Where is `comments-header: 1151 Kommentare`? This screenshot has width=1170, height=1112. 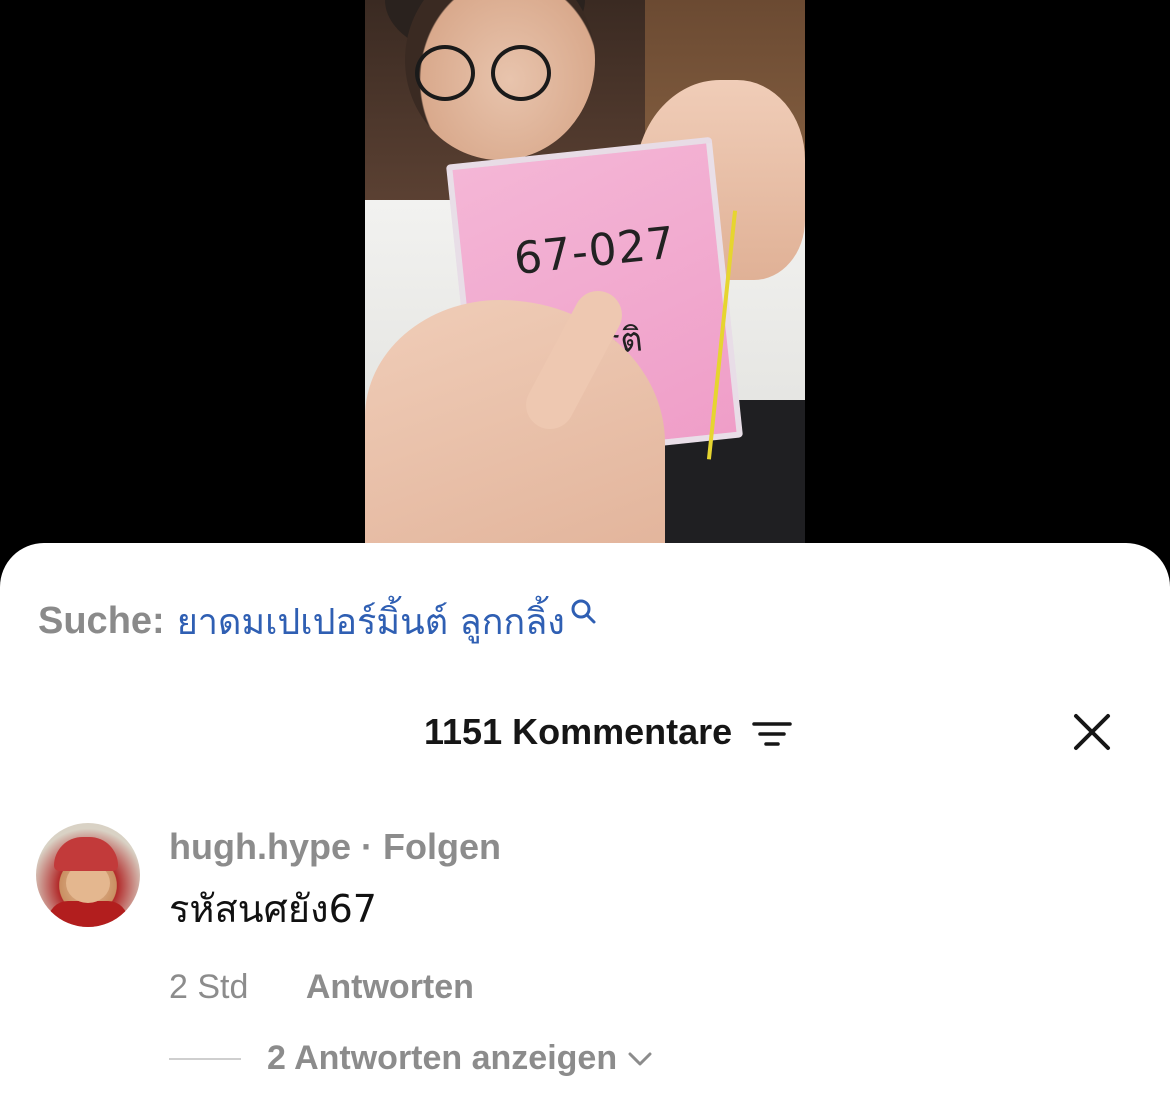
comments-header: 1151 Kommentare is located at coordinates (585, 733).